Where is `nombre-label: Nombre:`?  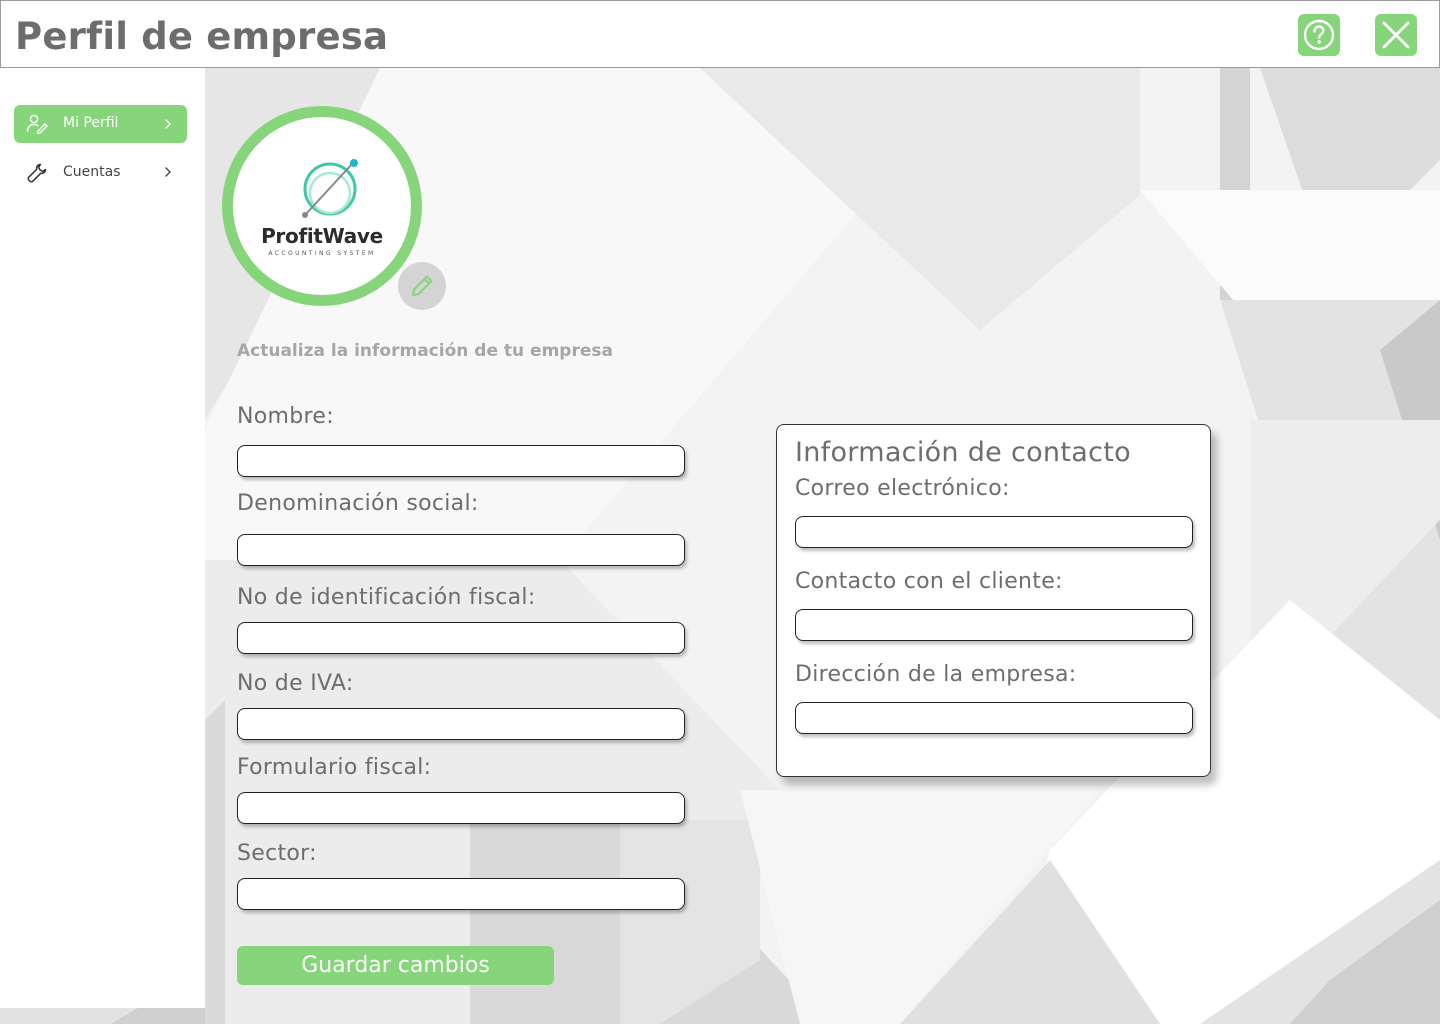 nombre-label: Nombre: is located at coordinates (285, 416).